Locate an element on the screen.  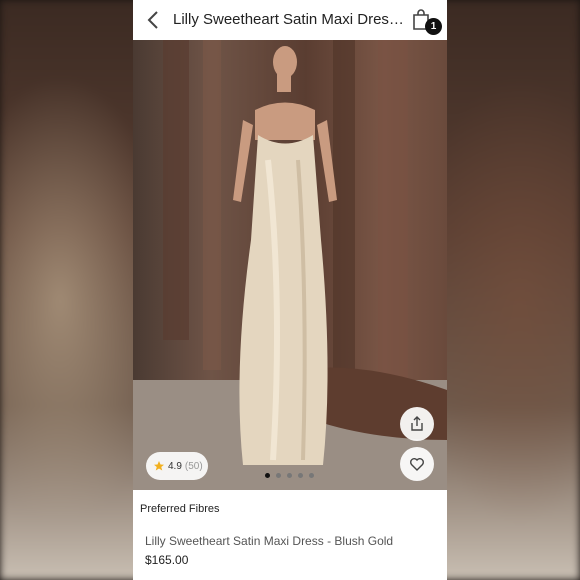
share-button is located at coordinates (417, 424).